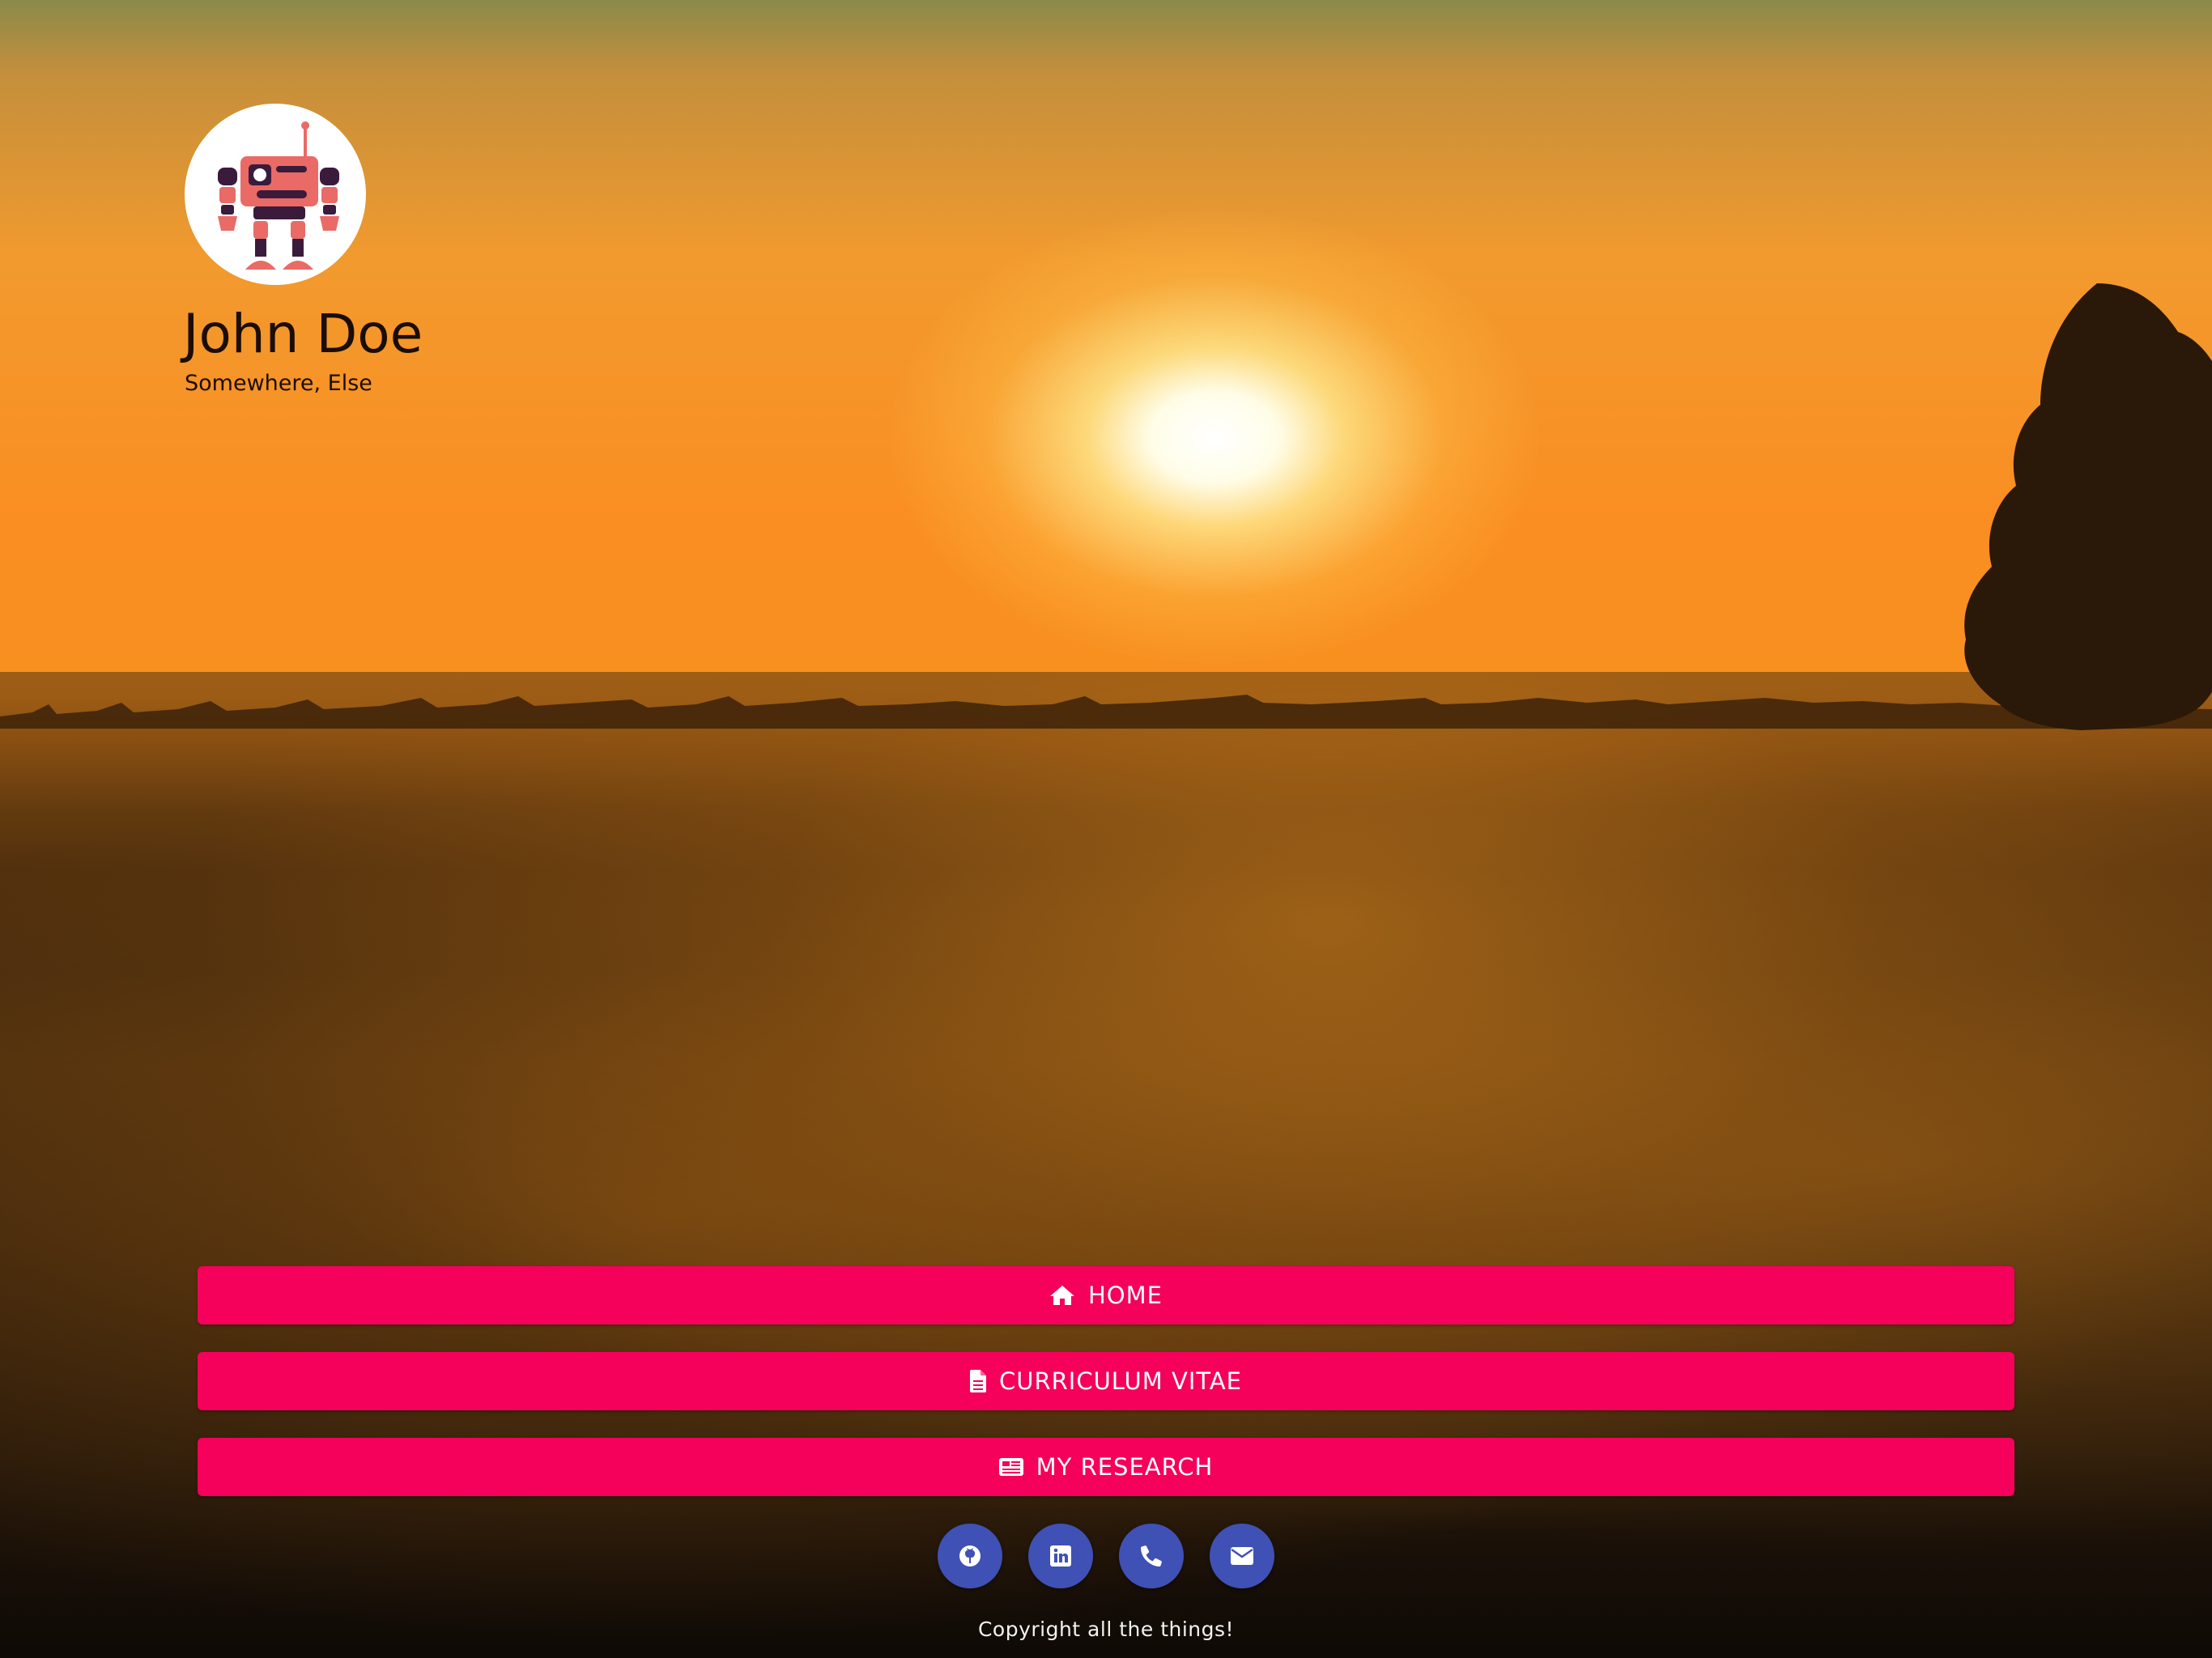  What do you see at coordinates (1121, 1381) in the screenshot?
I see `curriculum-vitae-button-label: CURRICULUM VITAE` at bounding box center [1121, 1381].